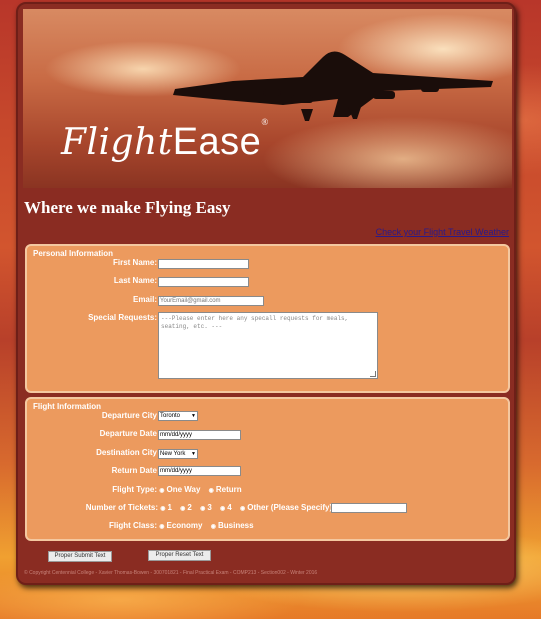  I want to click on page-tagline: Where we make Flying Easy, so click(127, 207).